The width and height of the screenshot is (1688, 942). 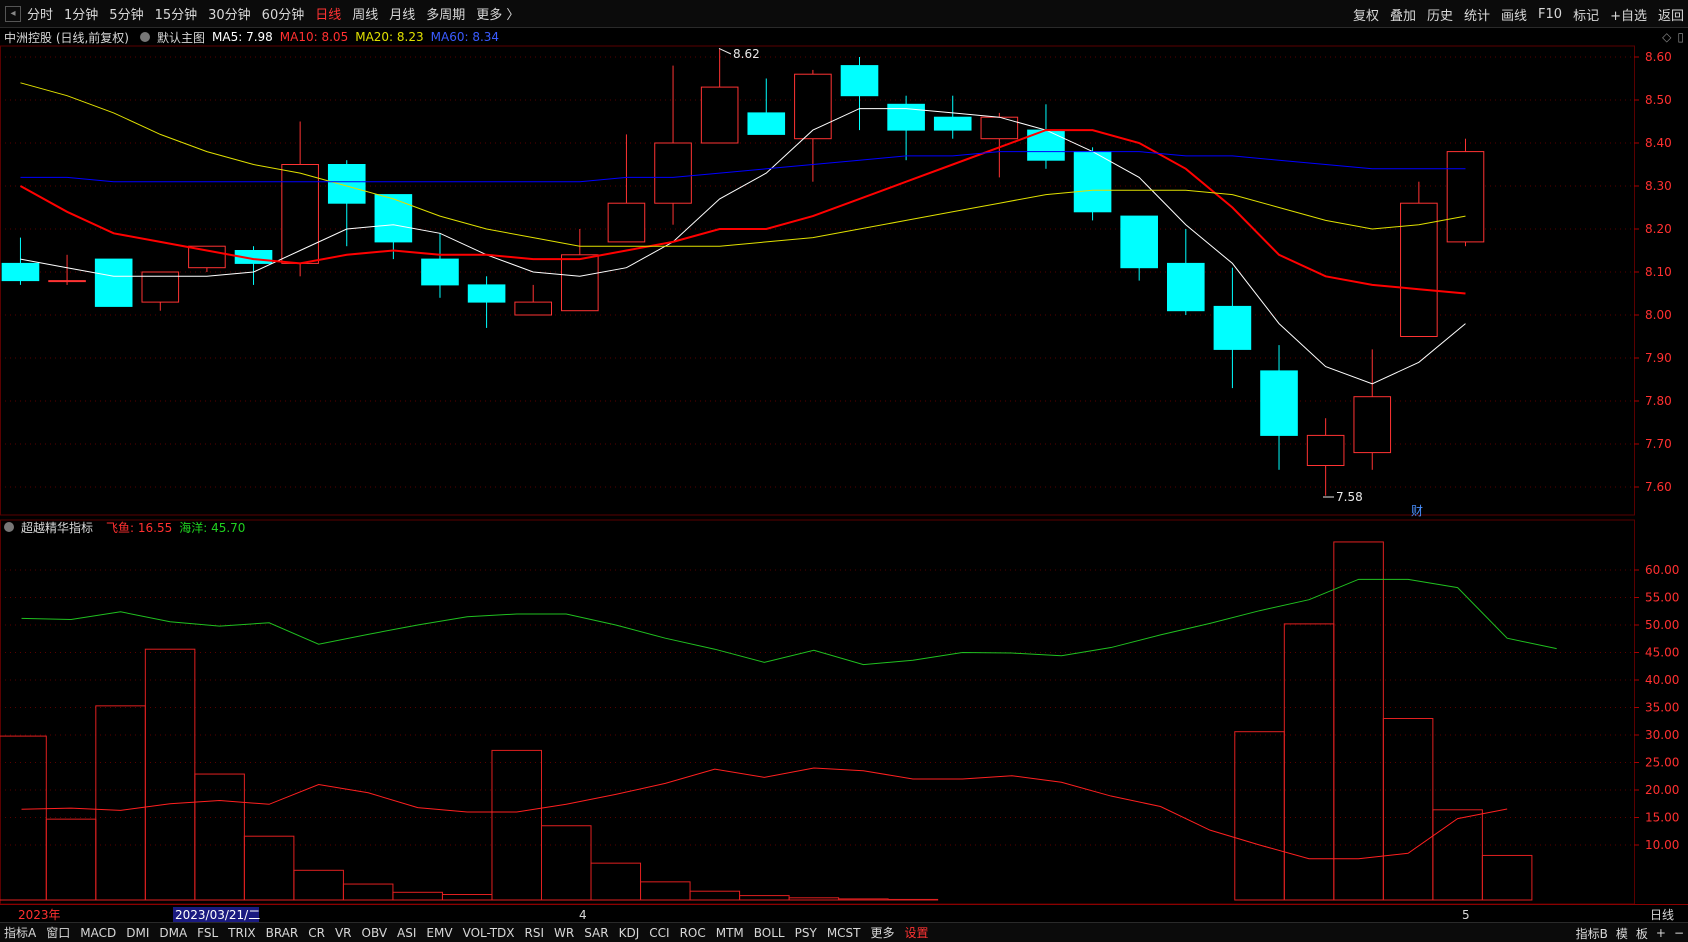 What do you see at coordinates (596, 933) in the screenshot?
I see `indicator-tab-16: SAR` at bounding box center [596, 933].